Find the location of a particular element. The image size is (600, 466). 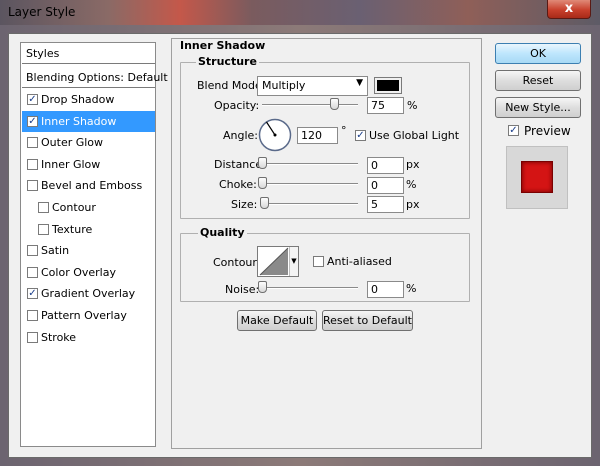

blend-mode-label: Blend Mode: is located at coordinates (231, 85).